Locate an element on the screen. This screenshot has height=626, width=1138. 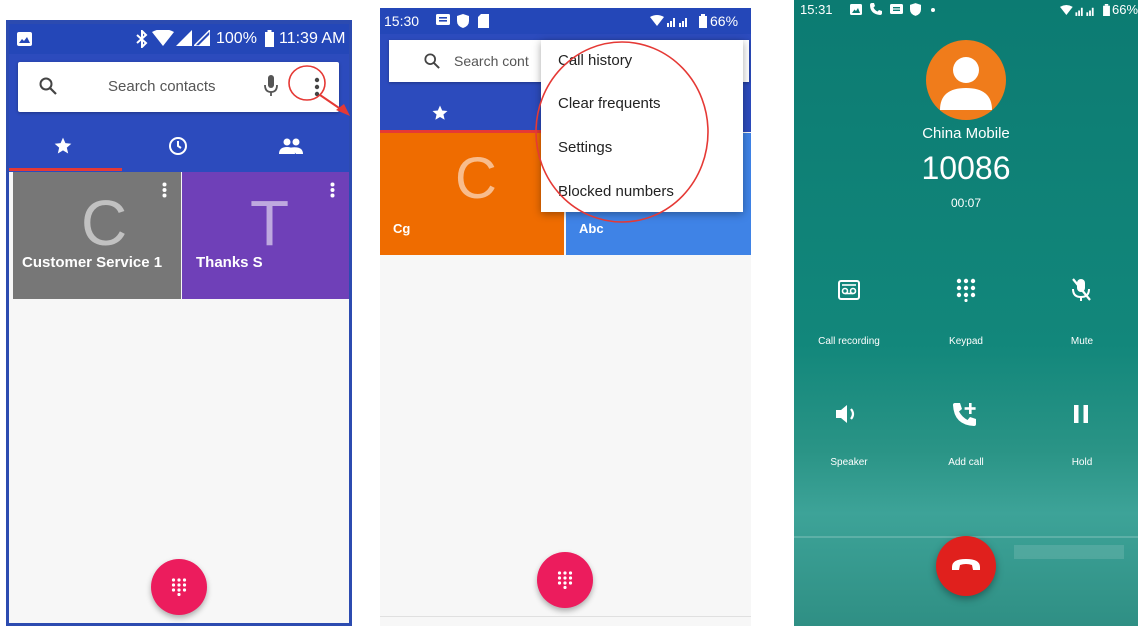
tab-contacts is located at coordinates (291, 146).